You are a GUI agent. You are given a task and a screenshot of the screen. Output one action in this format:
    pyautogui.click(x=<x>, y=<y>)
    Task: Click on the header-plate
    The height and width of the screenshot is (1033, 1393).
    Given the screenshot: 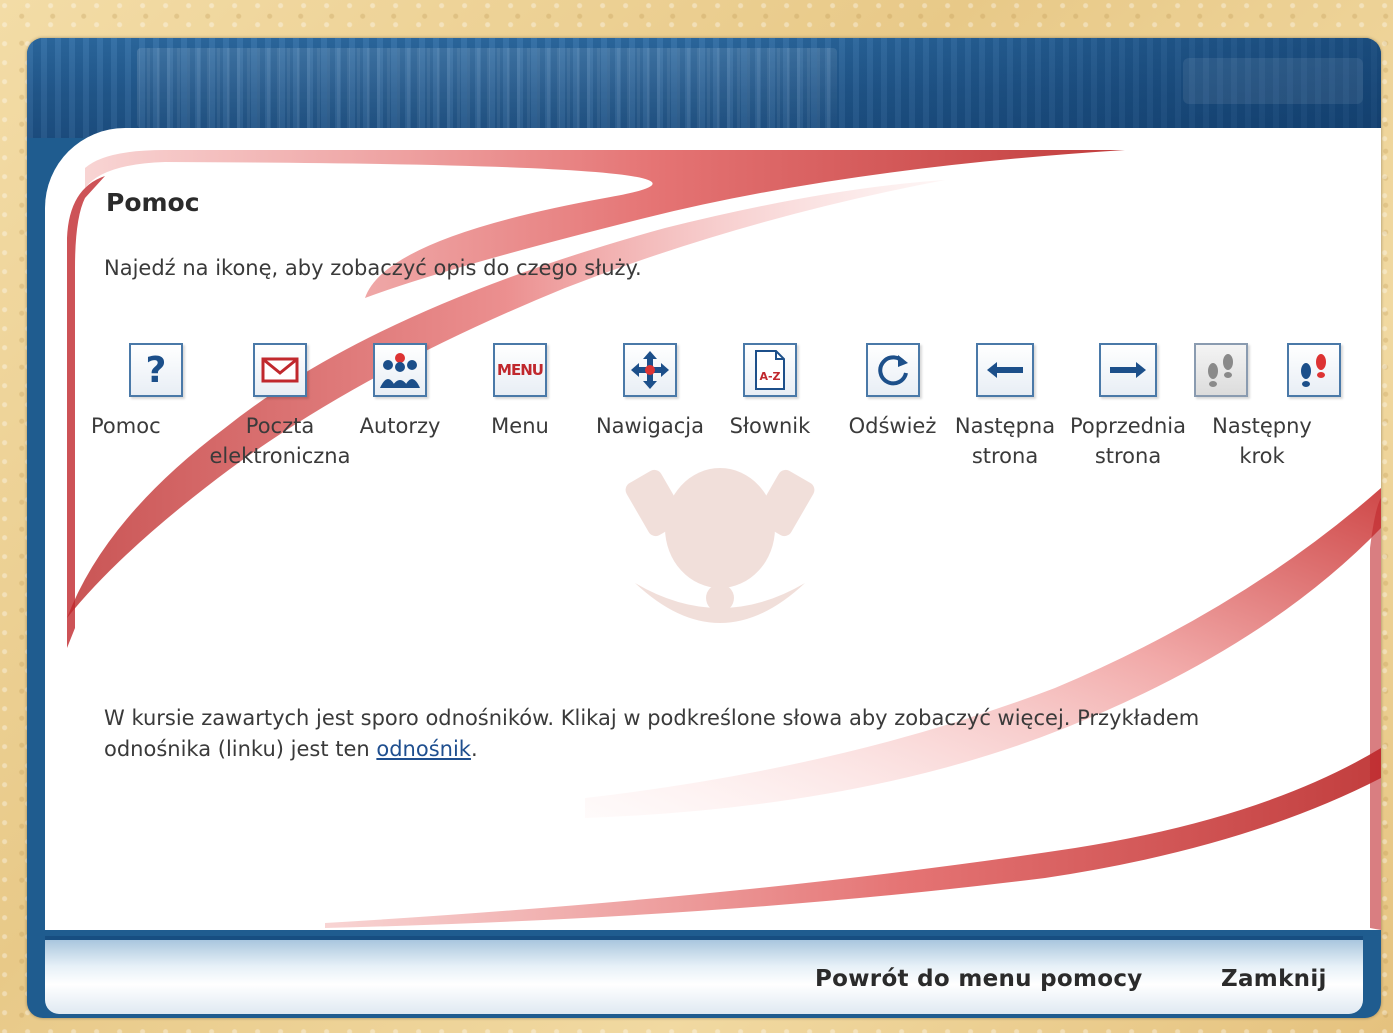 What is the action you would take?
    pyautogui.click(x=1273, y=81)
    